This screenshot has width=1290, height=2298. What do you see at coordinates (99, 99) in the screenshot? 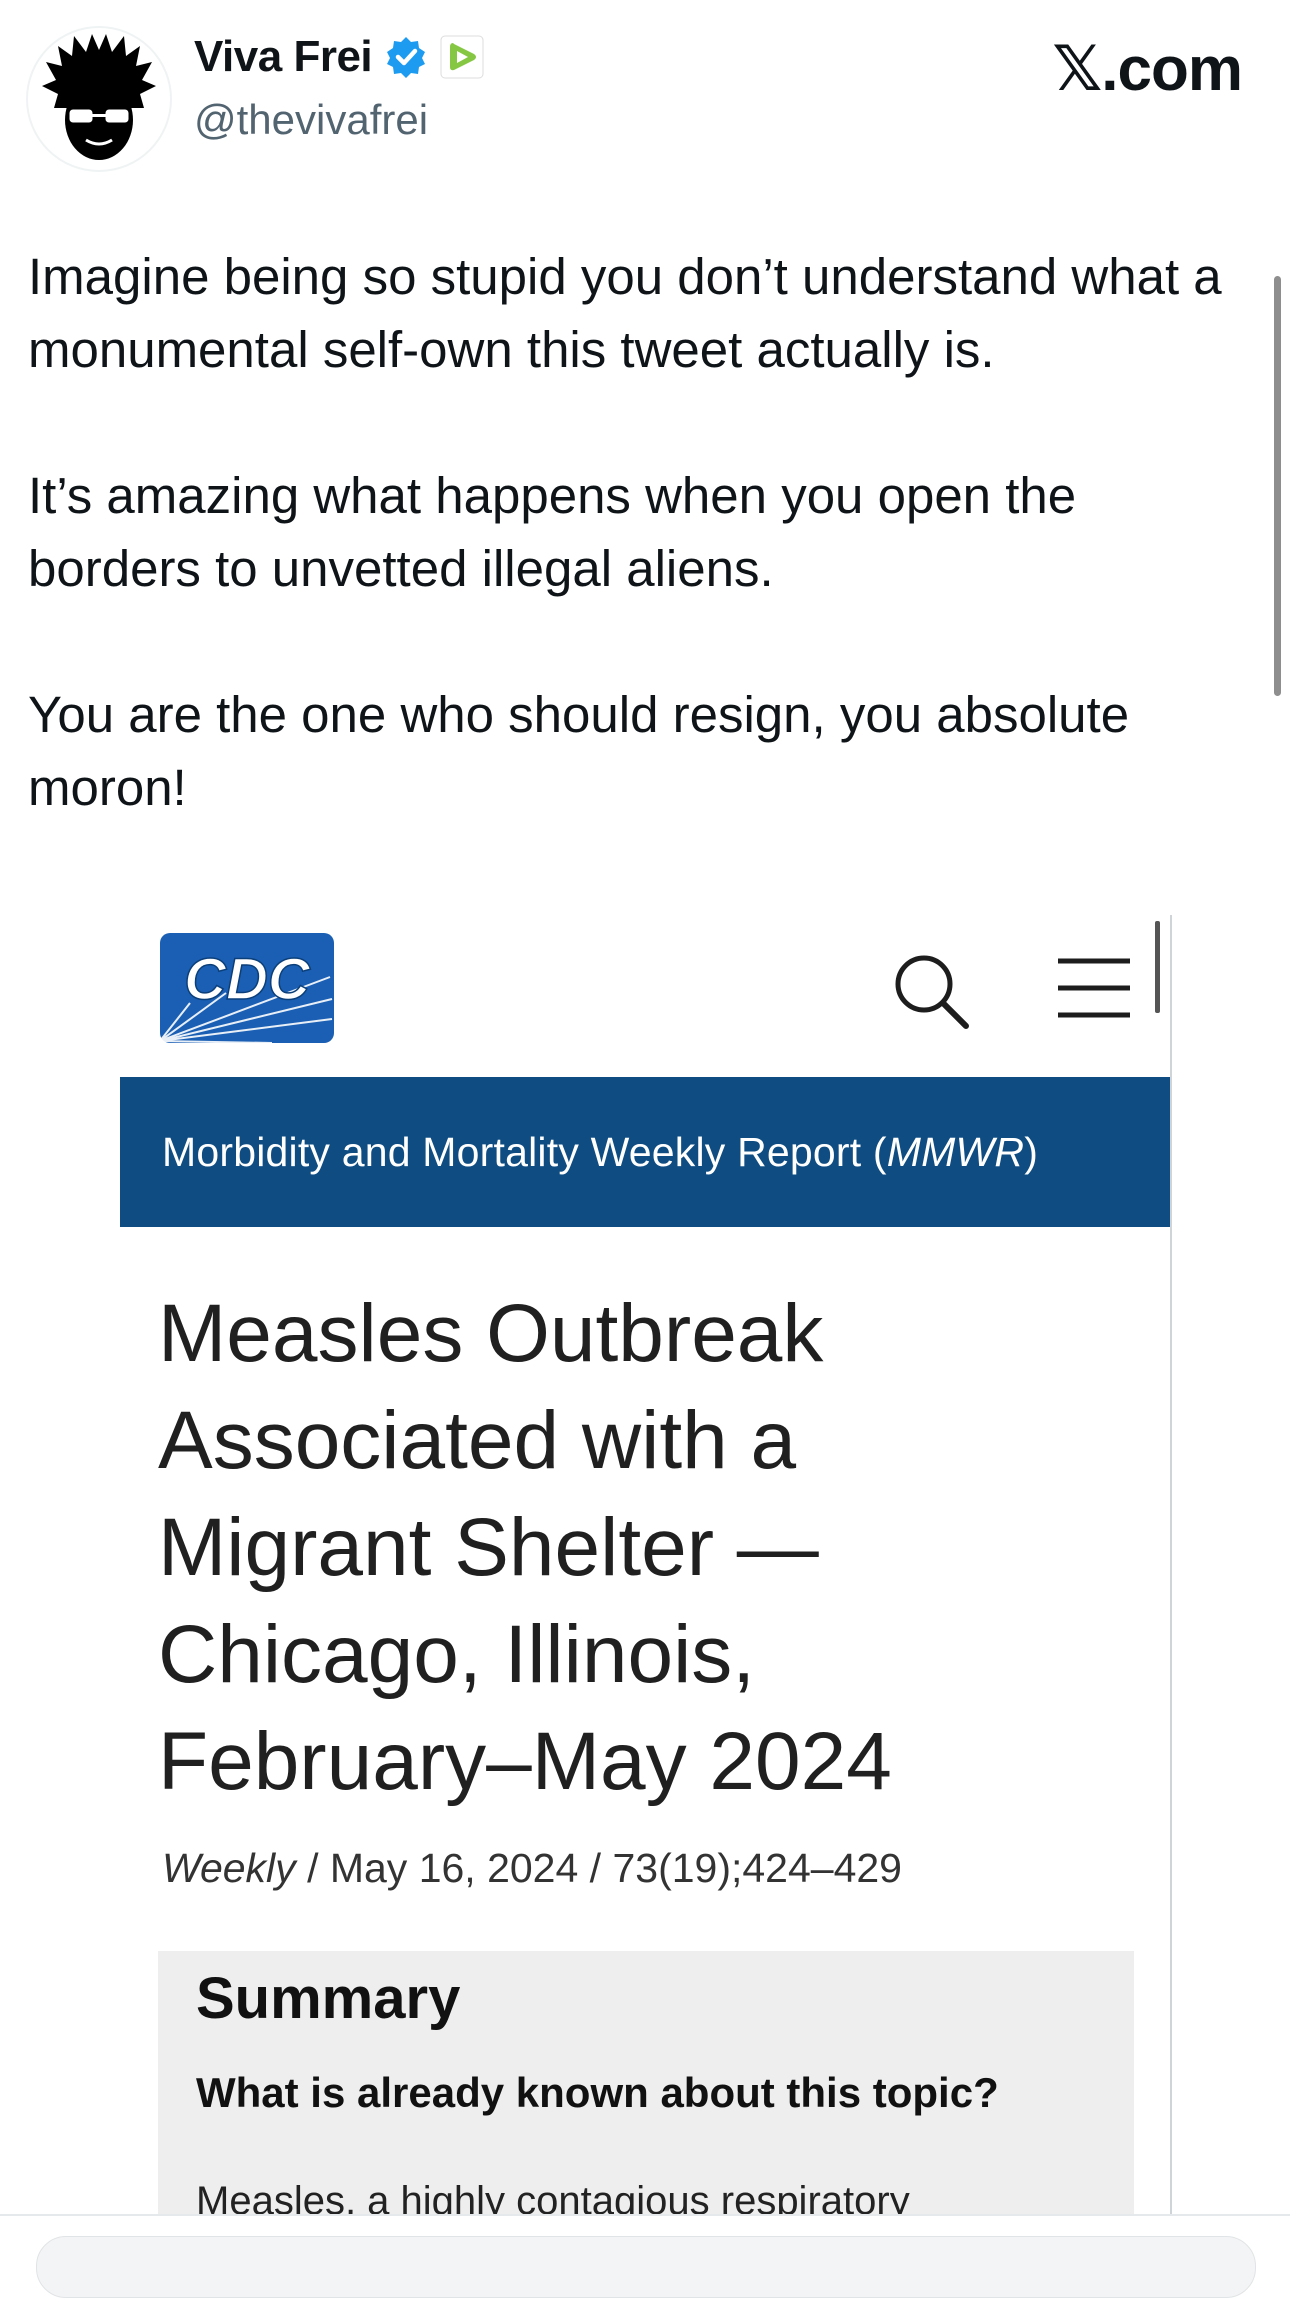
I see `author-avatar` at bounding box center [99, 99].